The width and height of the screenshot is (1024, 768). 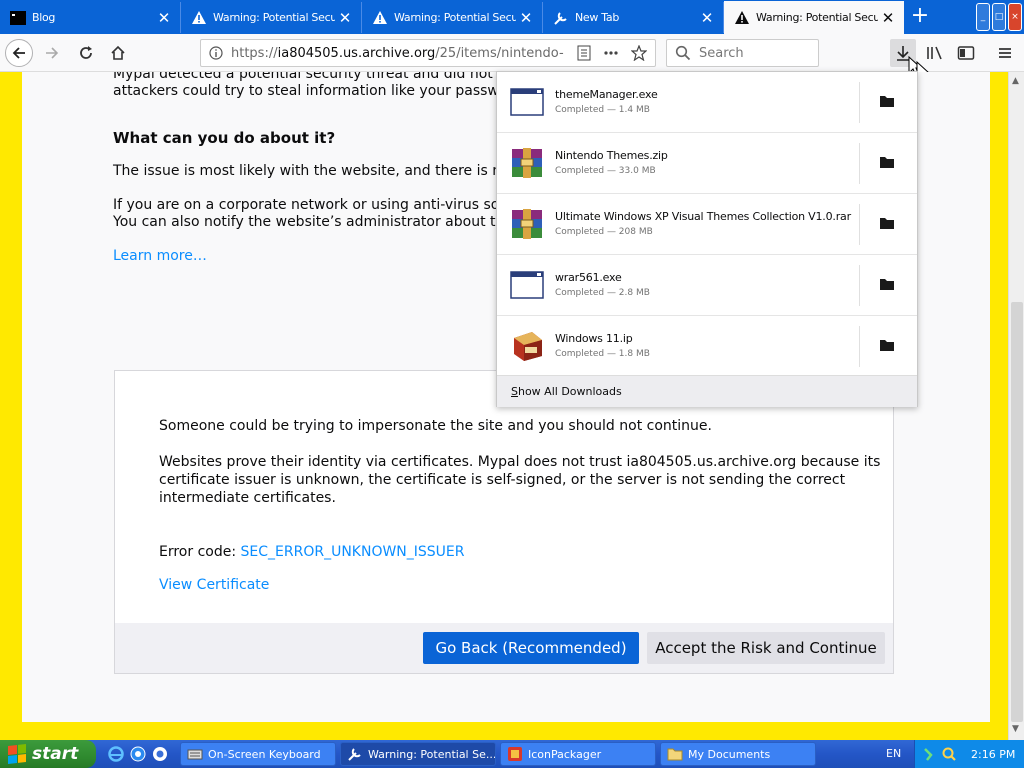 I want to click on tab-warning-2: Warning: Potential Security Risk Ahead ✕, so click(x=452, y=17).